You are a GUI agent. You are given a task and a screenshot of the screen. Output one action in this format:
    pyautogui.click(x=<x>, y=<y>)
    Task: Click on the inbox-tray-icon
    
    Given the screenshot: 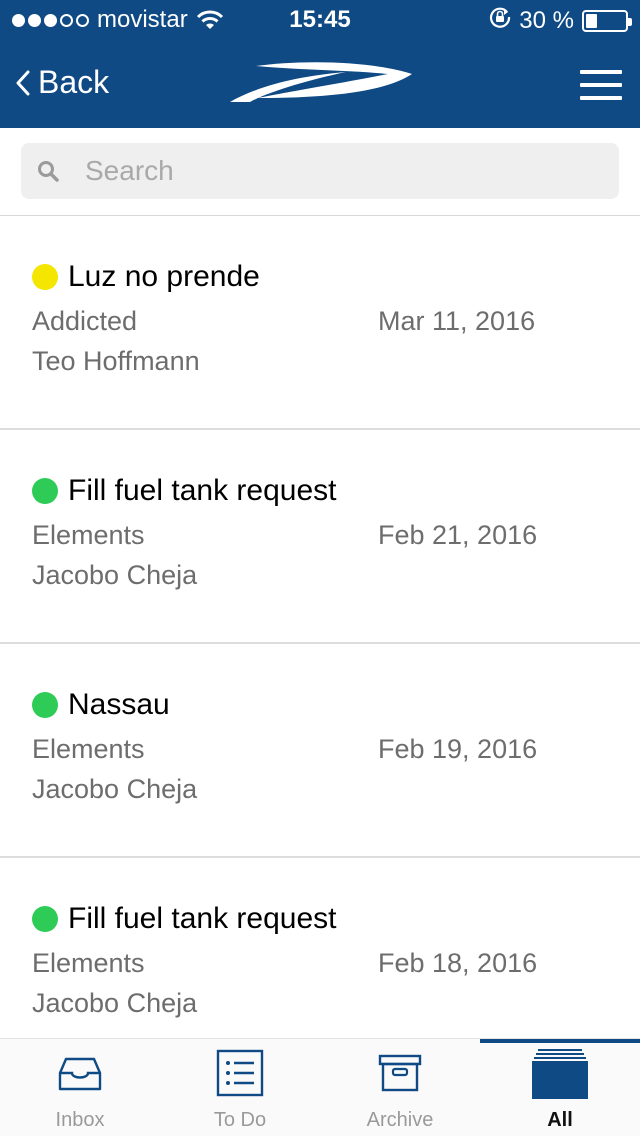 What is the action you would take?
    pyautogui.click(x=80, y=1073)
    